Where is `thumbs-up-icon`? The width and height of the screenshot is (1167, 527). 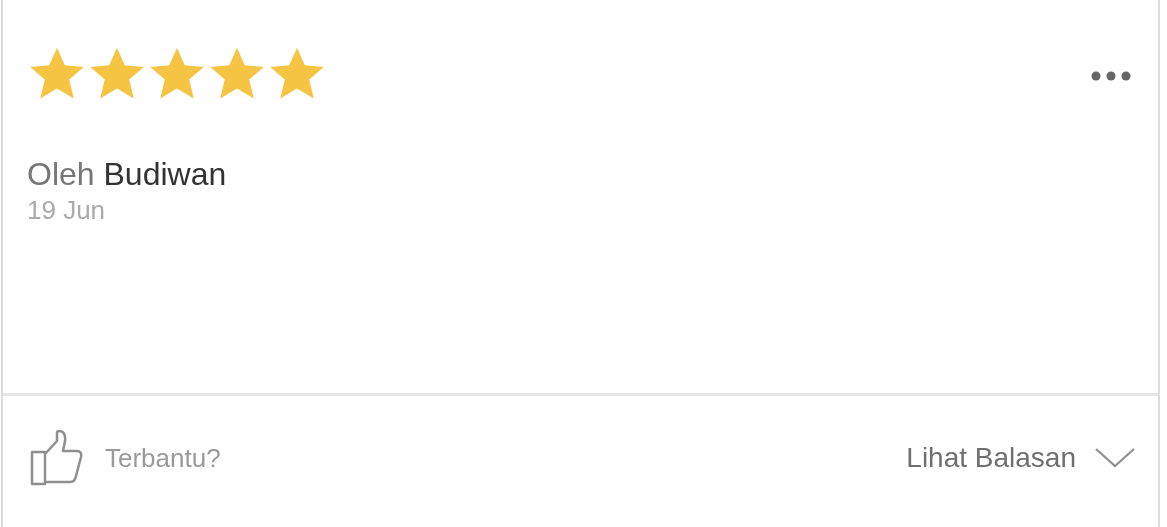
thumbs-up-icon is located at coordinates (57, 458).